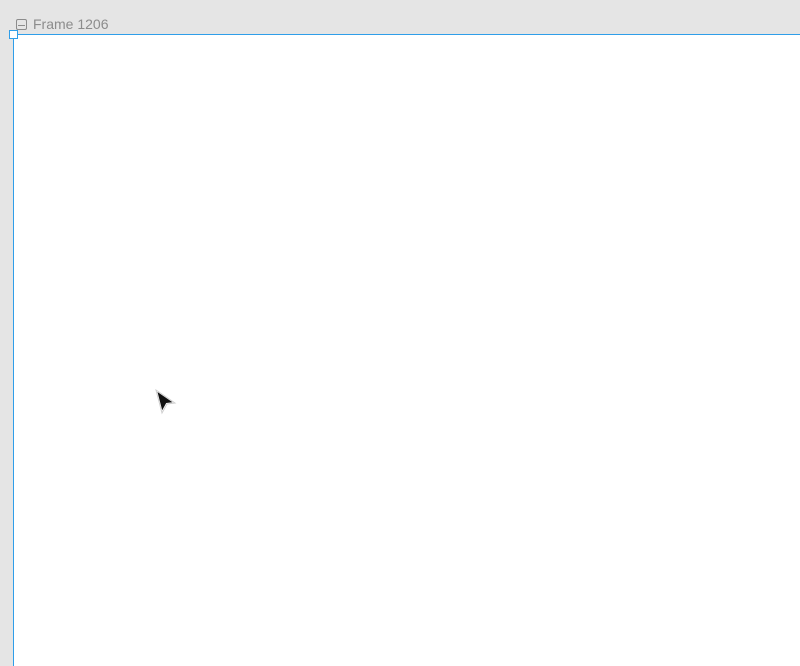  I want to click on frame-title: Frame 1206, so click(70, 24).